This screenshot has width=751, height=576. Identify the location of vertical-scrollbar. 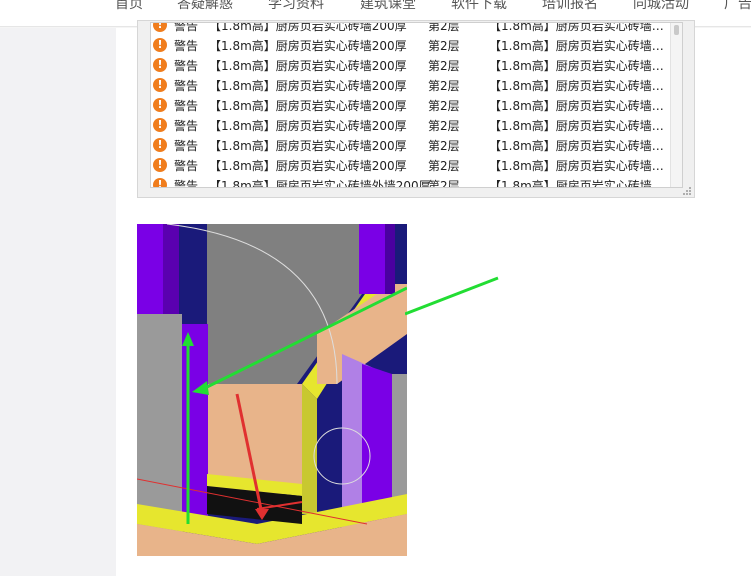
(676, 105).